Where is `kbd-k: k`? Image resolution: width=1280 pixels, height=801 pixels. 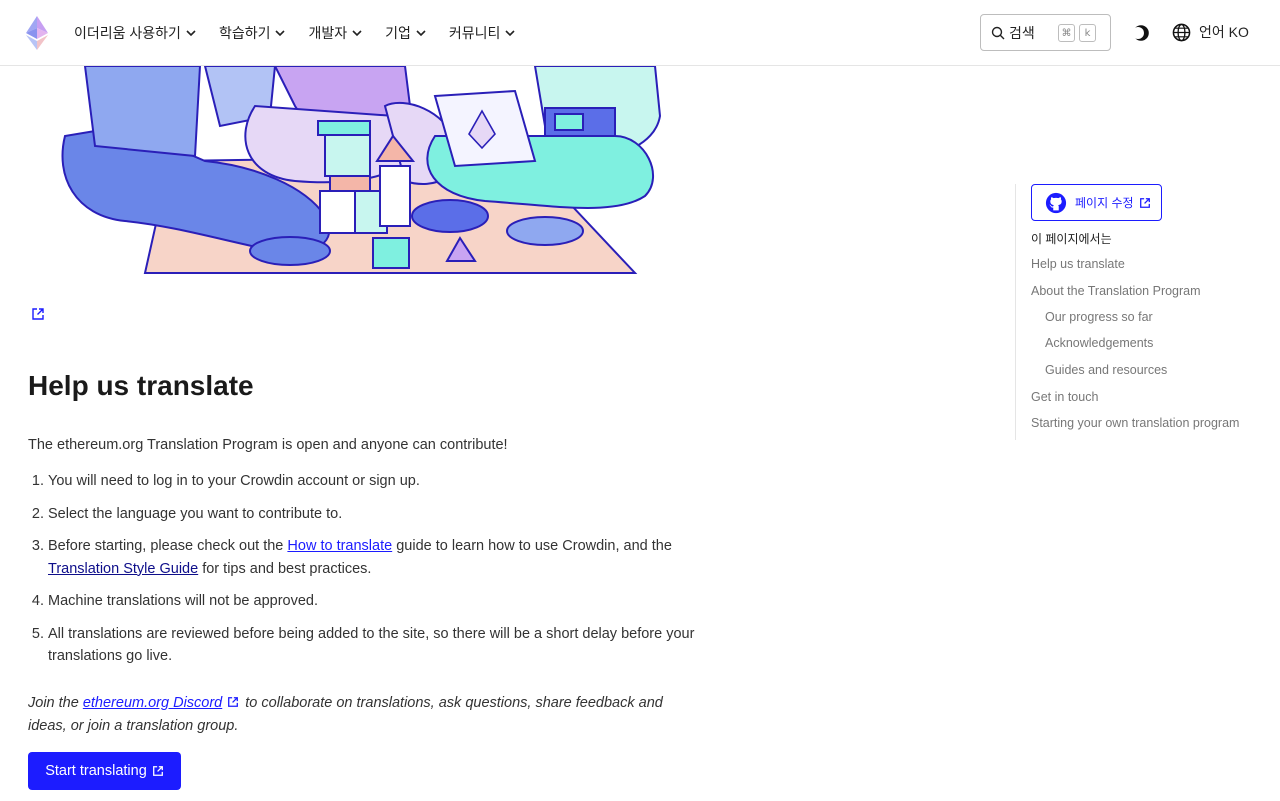 kbd-k: k is located at coordinates (1087, 33).